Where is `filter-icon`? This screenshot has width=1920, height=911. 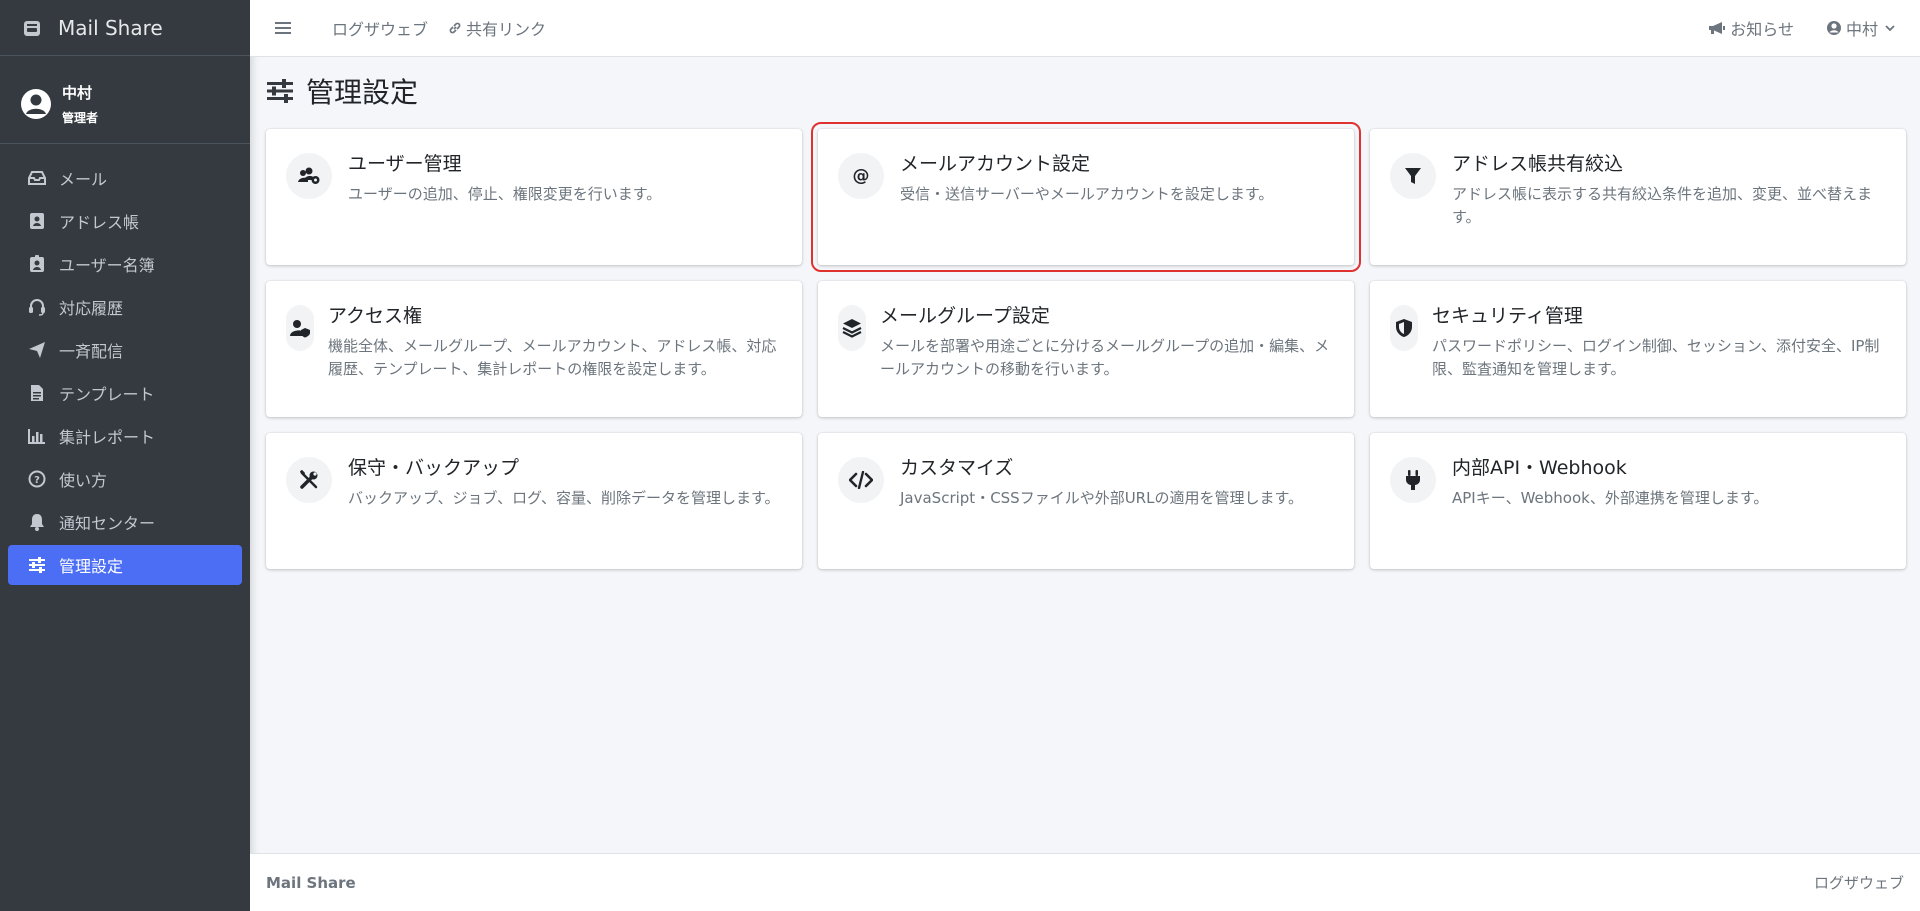 filter-icon is located at coordinates (1413, 176).